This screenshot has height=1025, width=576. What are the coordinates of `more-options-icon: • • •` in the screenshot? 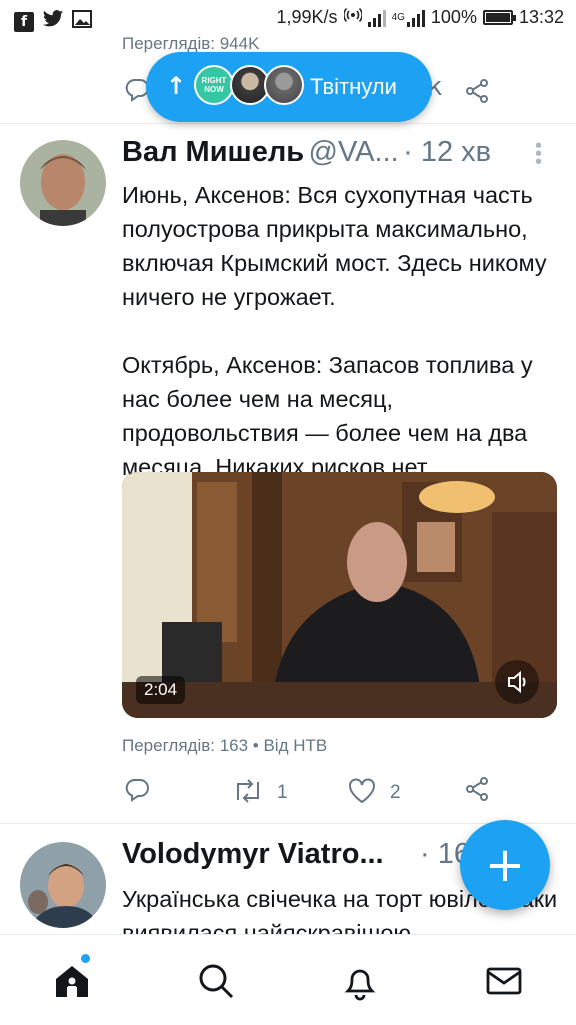 It's located at (538, 154).